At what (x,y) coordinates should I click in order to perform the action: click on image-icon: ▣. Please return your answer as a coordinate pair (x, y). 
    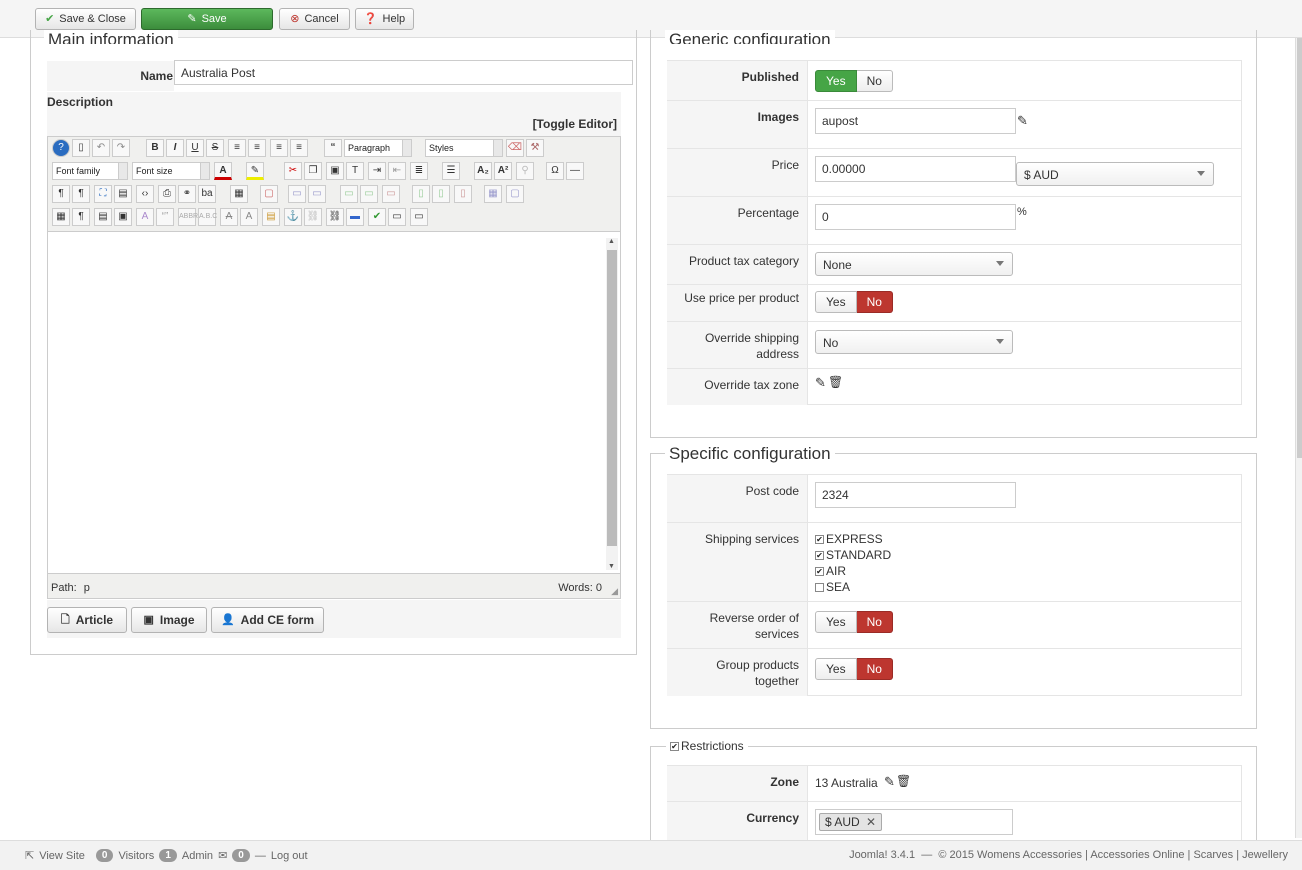
    Looking at the image, I should click on (123, 217).